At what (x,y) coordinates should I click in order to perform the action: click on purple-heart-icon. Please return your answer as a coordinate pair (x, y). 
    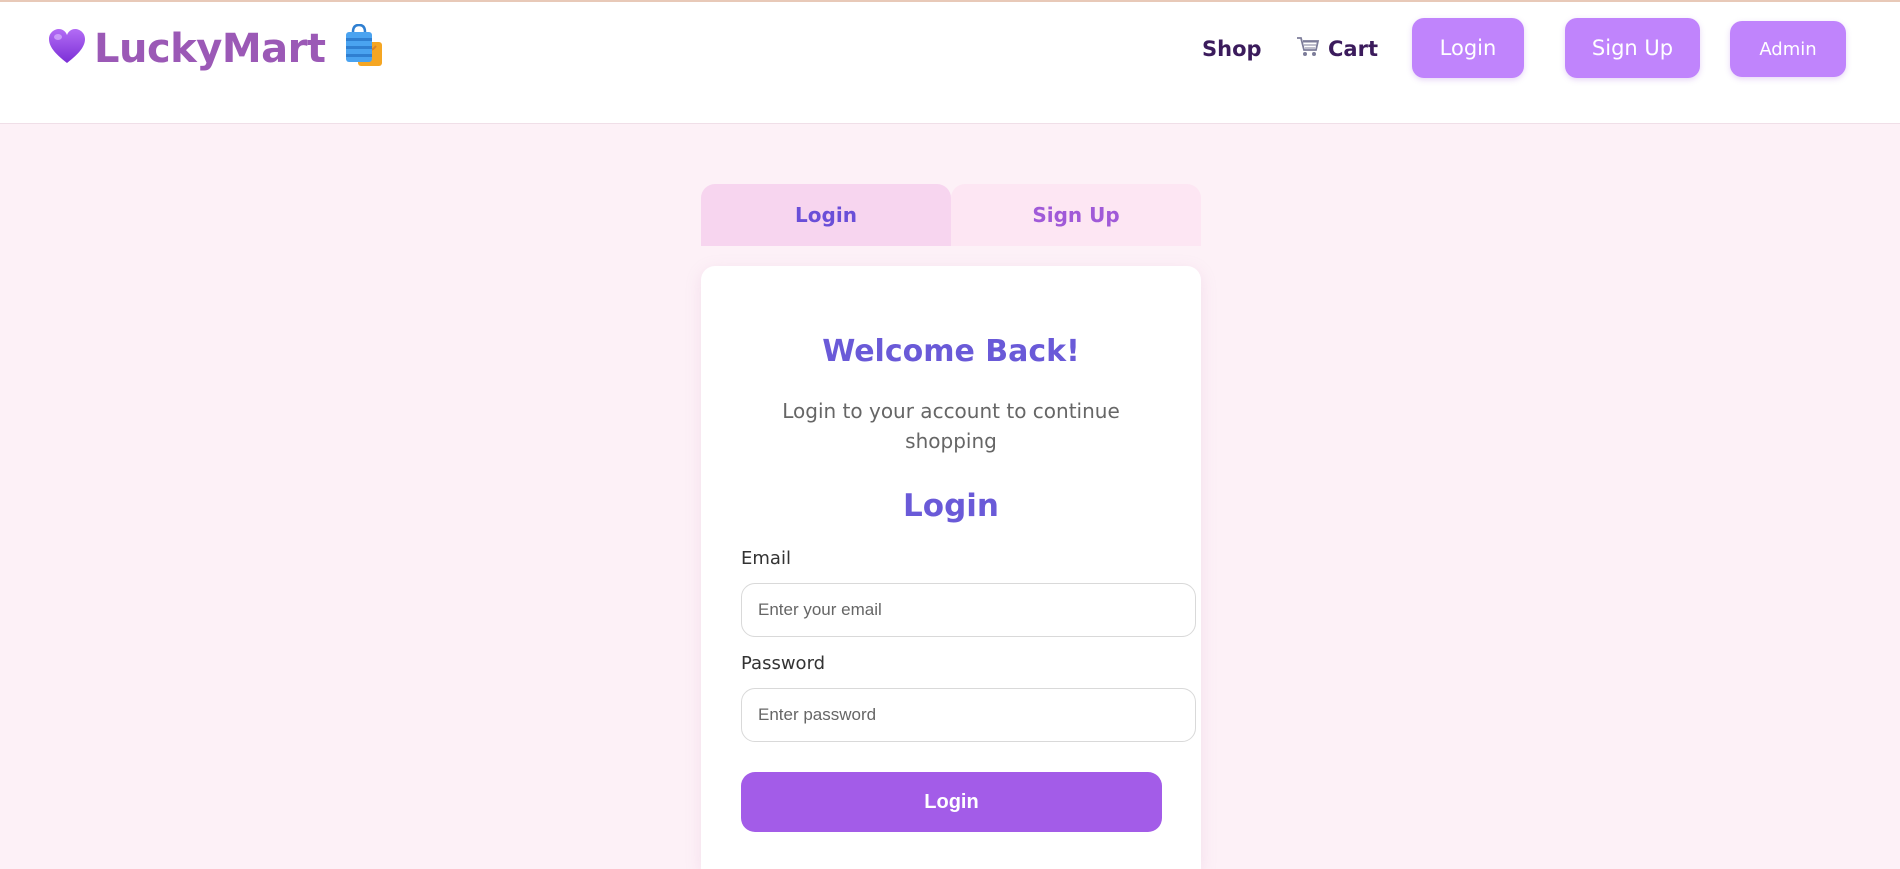
    Looking at the image, I should click on (67, 49).